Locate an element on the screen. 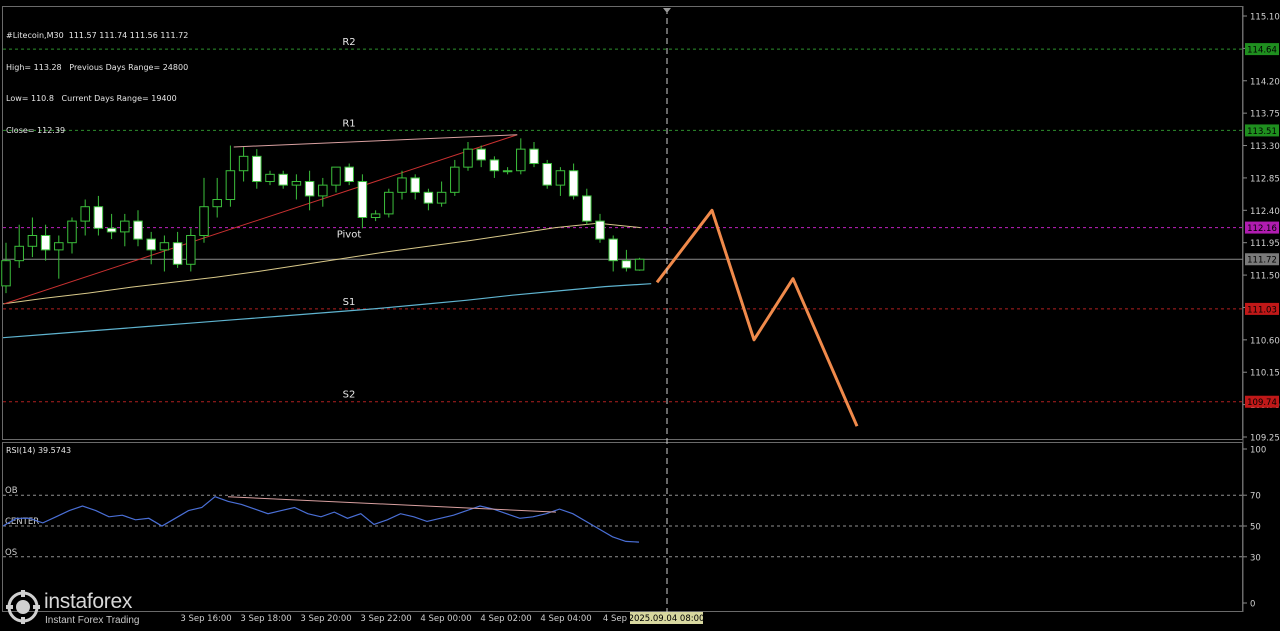 The height and width of the screenshot is (631, 1280). rsi-tick-label: 100 is located at coordinates (1258, 451).